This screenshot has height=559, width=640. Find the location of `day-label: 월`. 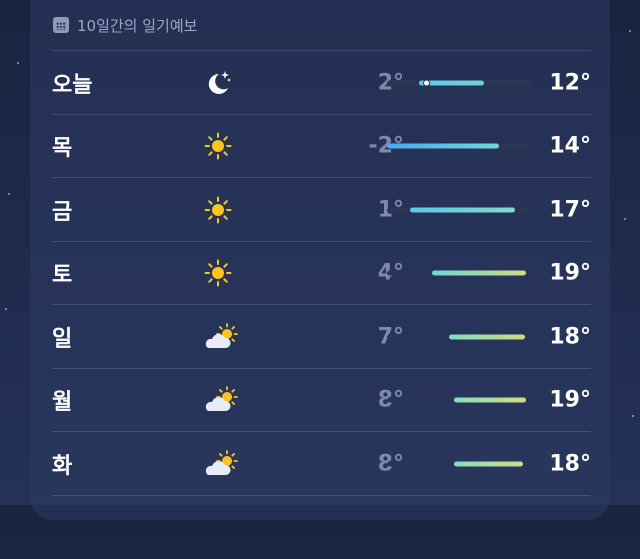

day-label: 월 is located at coordinates (62, 402).